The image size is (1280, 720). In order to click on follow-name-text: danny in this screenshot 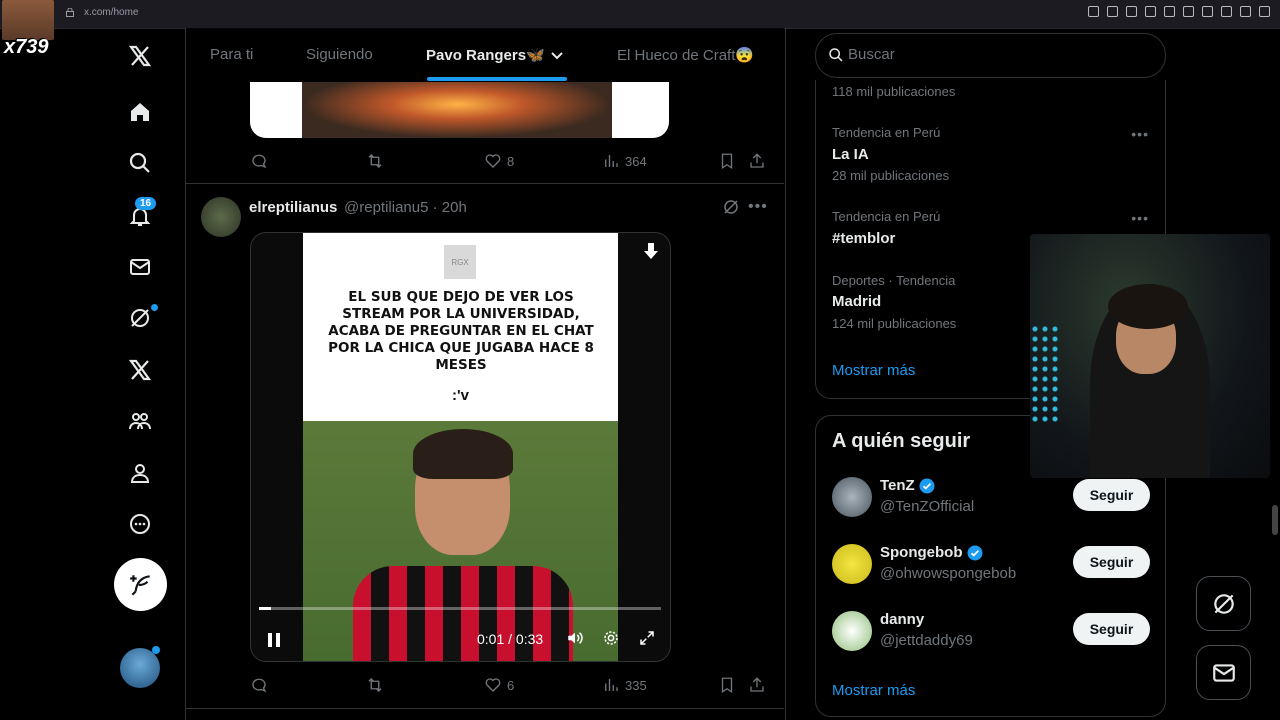, I will do `click(902, 619)`.